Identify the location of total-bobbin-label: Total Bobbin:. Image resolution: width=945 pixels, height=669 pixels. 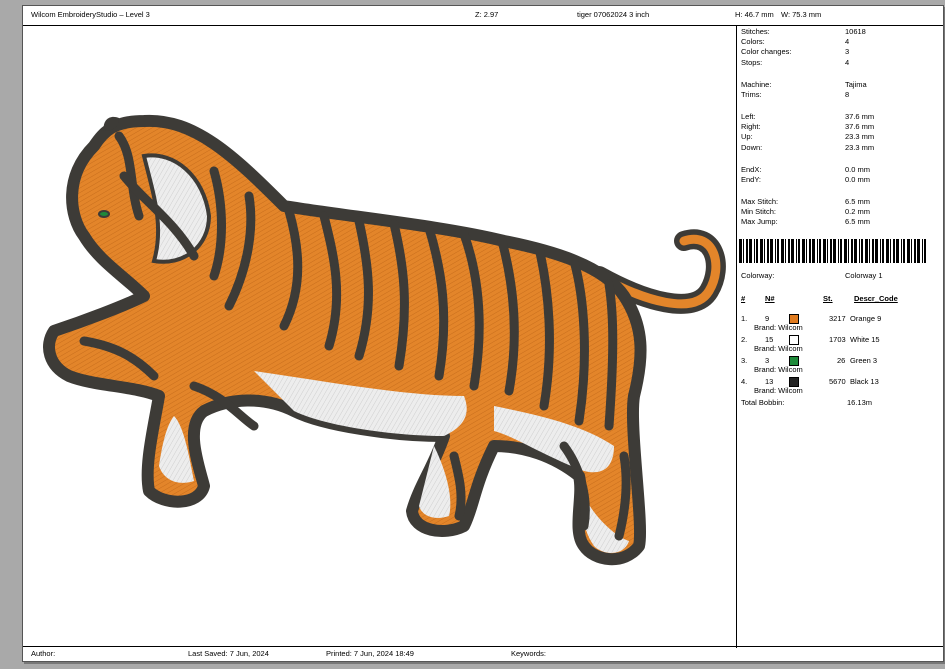
(763, 402).